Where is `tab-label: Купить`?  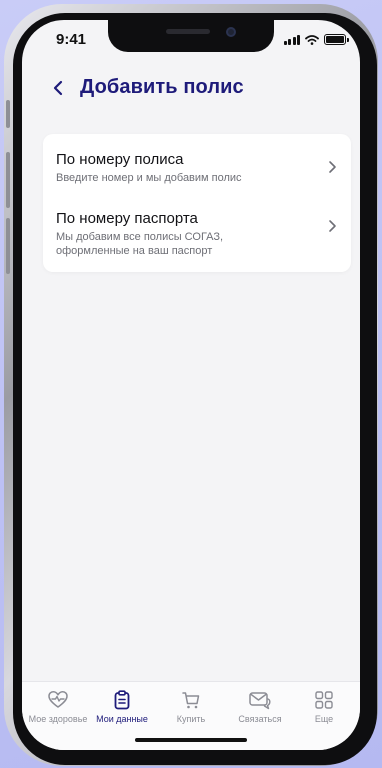
tab-label: Купить is located at coordinates (191, 719).